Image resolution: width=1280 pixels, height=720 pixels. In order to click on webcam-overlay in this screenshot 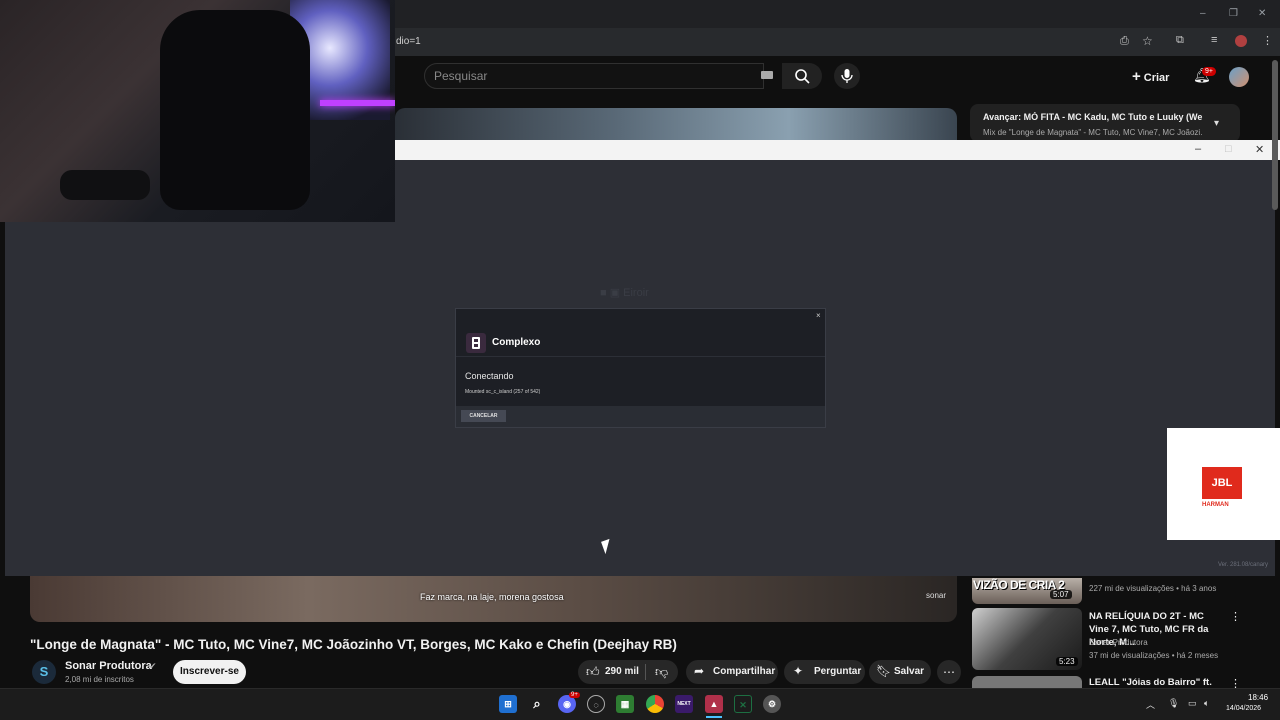, I will do `click(197, 111)`.